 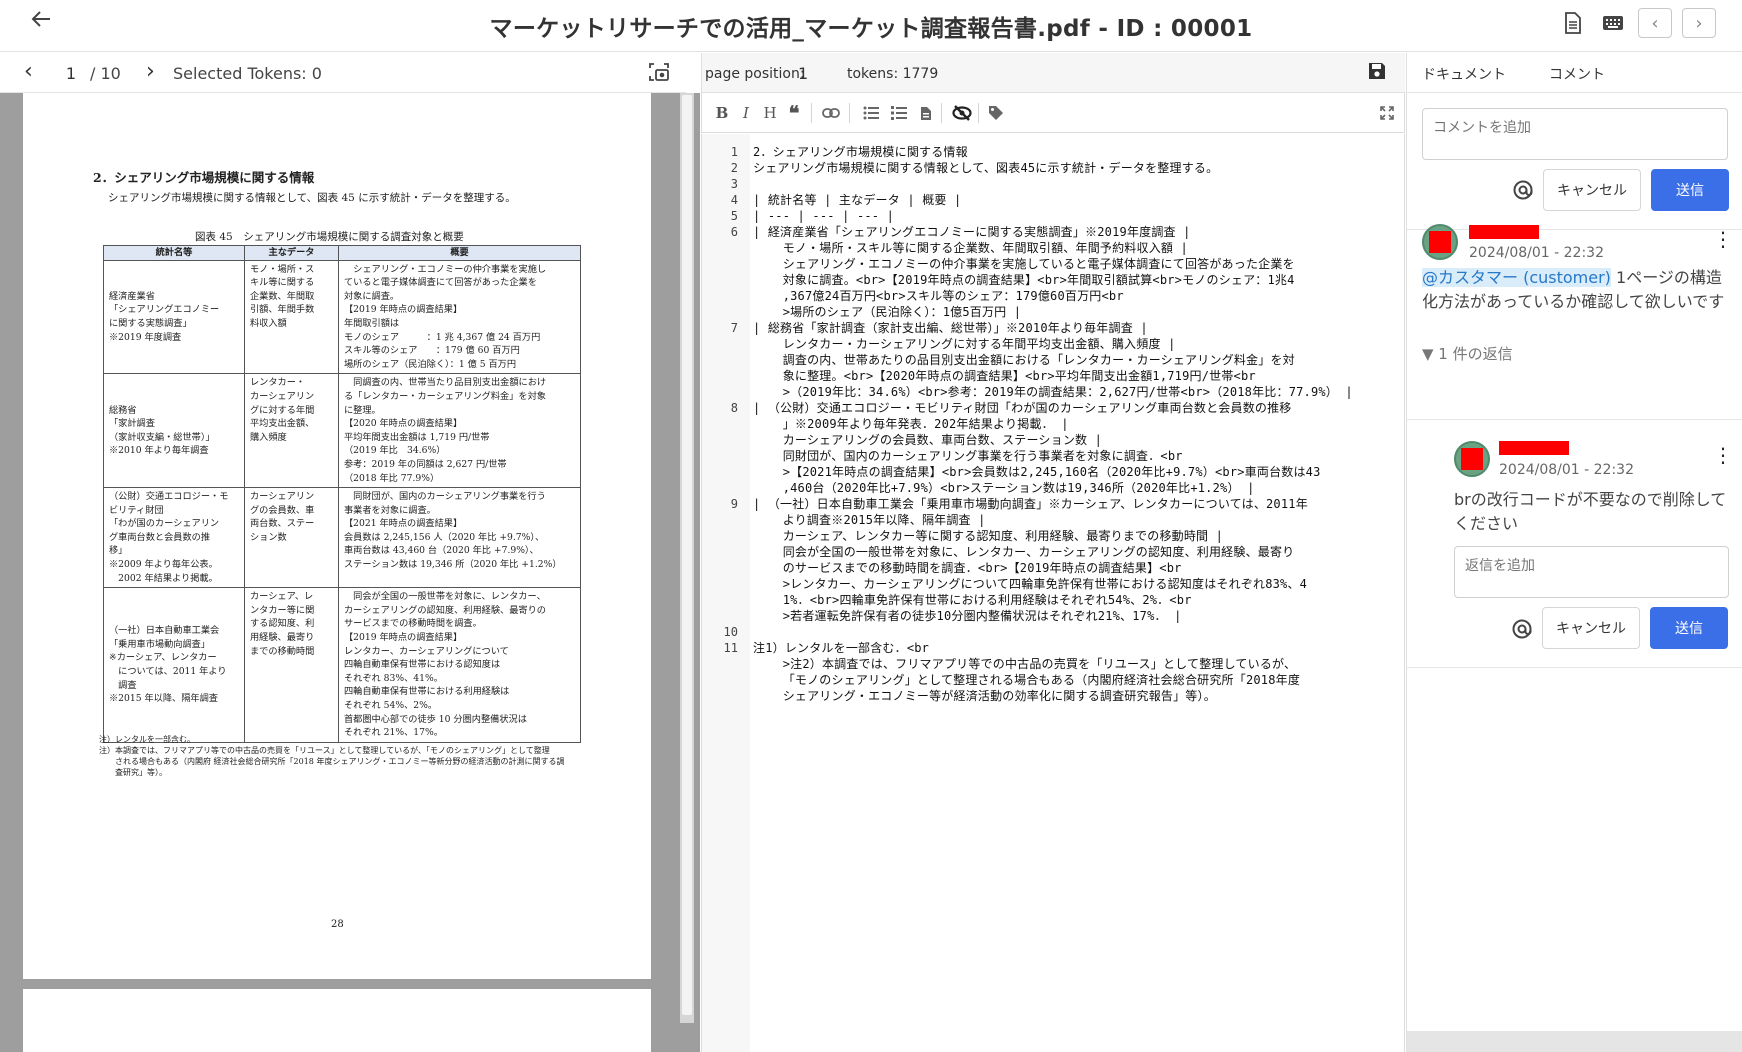 I want to click on line-text: 」※2009年より毎年発表．202年結果より掲載． |, so click(x=911, y=424).